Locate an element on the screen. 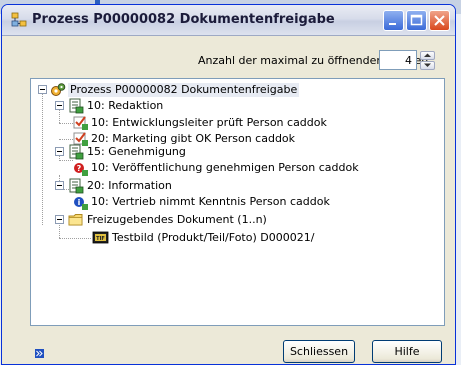 The height and width of the screenshot is (365, 461). maximize-button is located at coordinates (416, 20).